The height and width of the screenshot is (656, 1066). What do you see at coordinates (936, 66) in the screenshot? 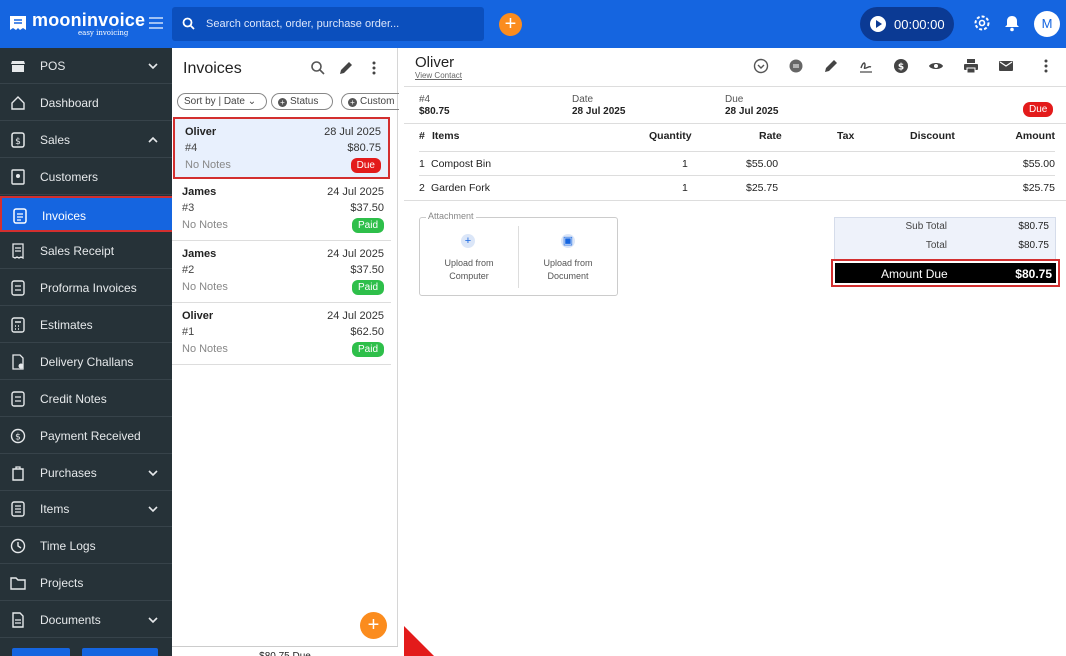
I see `preview-eye-icon` at bounding box center [936, 66].